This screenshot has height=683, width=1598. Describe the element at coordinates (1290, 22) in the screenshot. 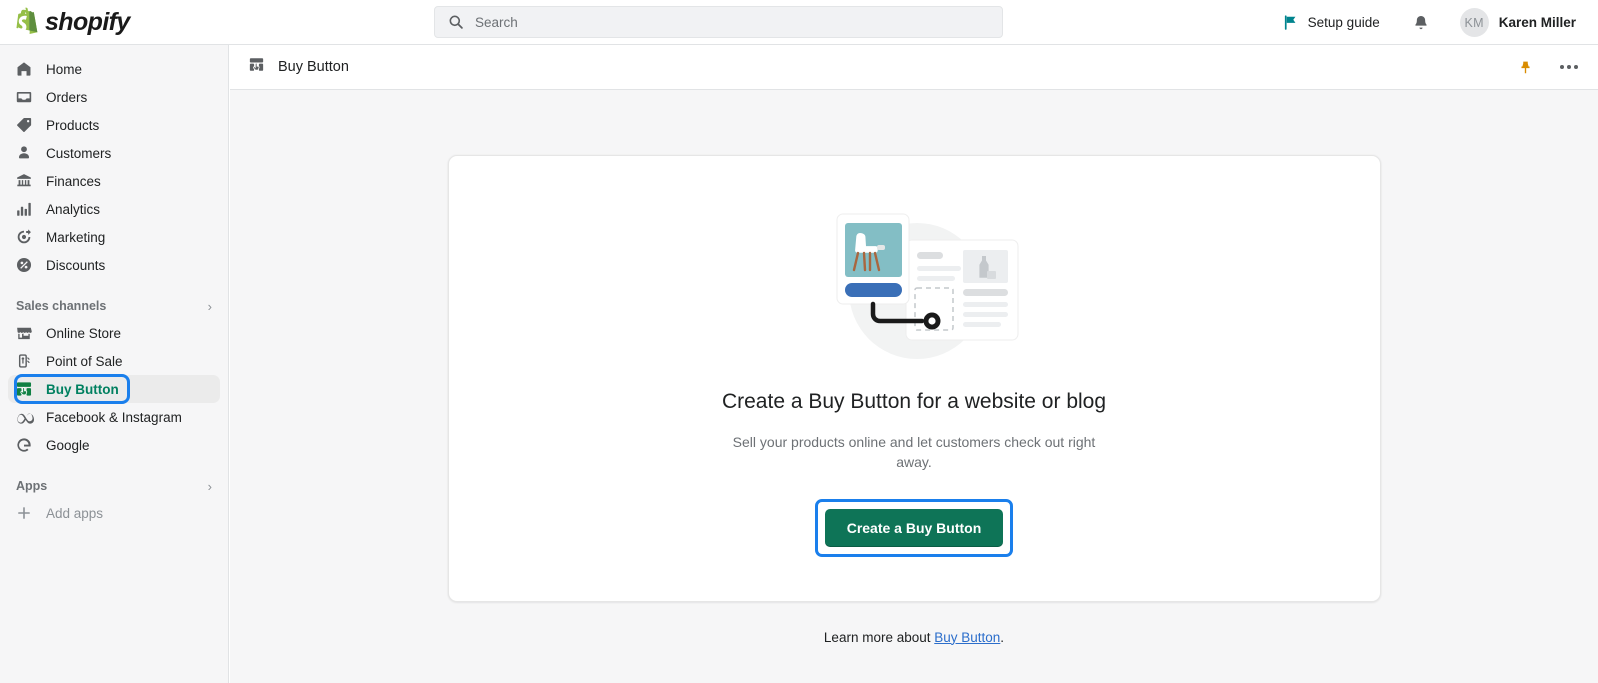

I see `flag-icon` at that location.